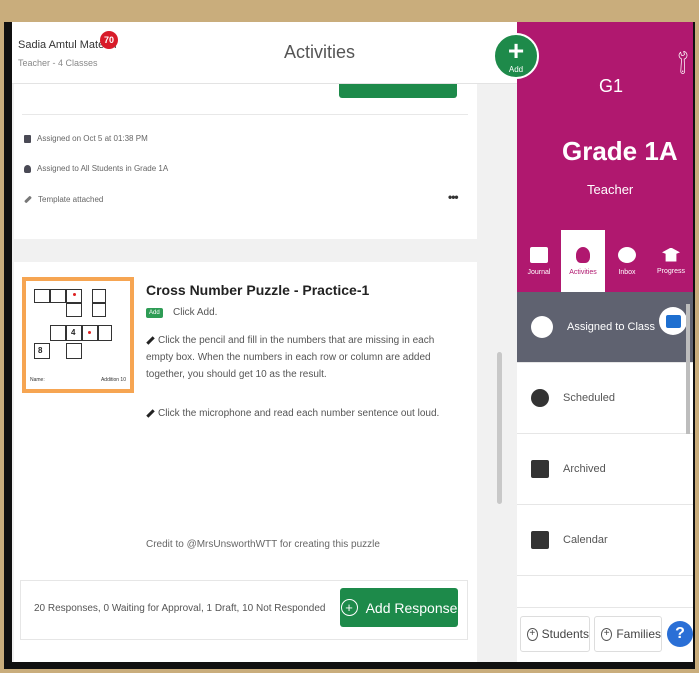 The width and height of the screenshot is (699, 673). Describe the element at coordinates (638, 634) in the screenshot. I see `families-label: Families` at that location.